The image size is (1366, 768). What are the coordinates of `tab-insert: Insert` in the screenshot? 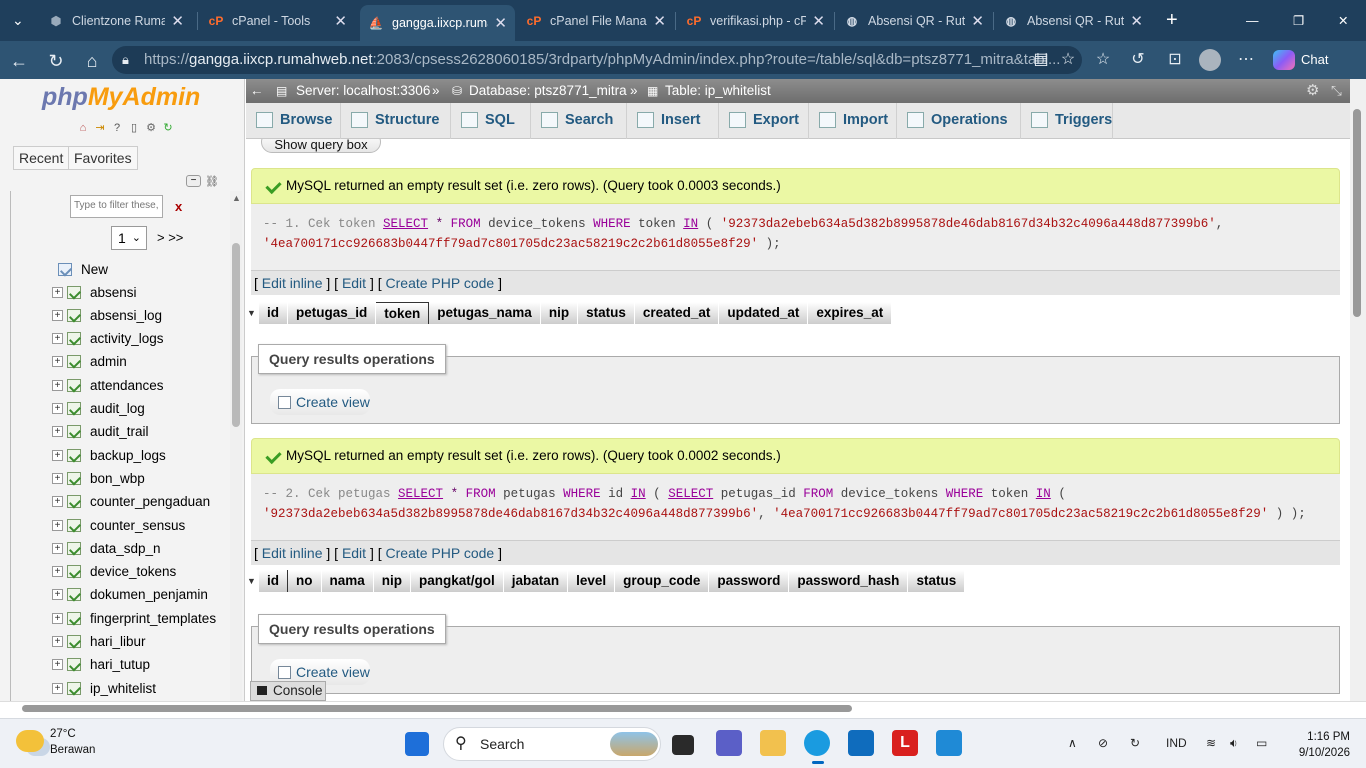 It's located at (673, 121).